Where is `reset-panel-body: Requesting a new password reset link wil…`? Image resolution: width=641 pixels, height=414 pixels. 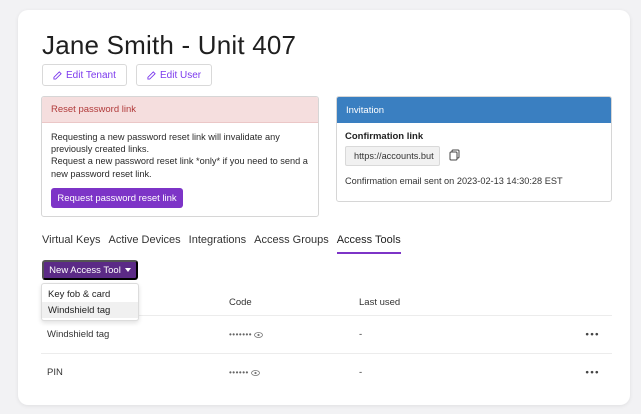 reset-panel-body: Requesting a new password reset link wil… is located at coordinates (180, 155).